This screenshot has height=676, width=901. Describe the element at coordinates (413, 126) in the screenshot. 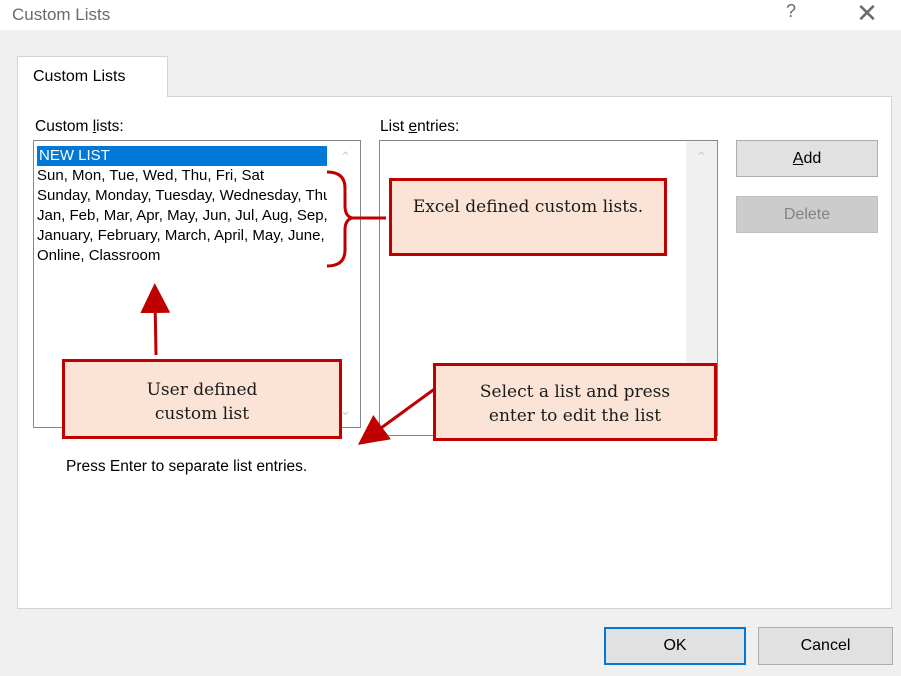

I see `list-entries-label-accelerator: e` at that location.